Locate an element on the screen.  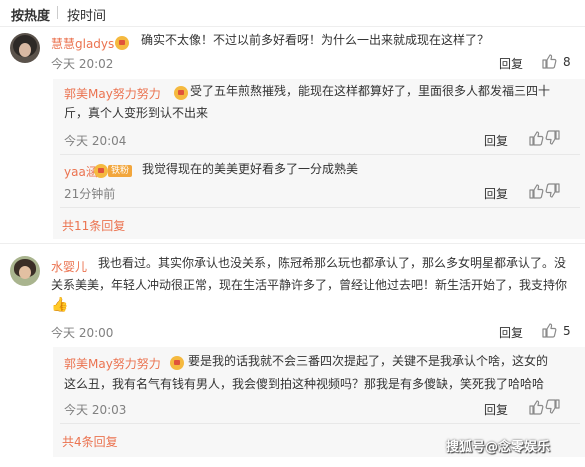
comment-text-line1: 我也看过。其实你承认也没关系，陈冠希那么玩也都承认了，那么多女明星都承认了。没 is located at coordinates (332, 263).